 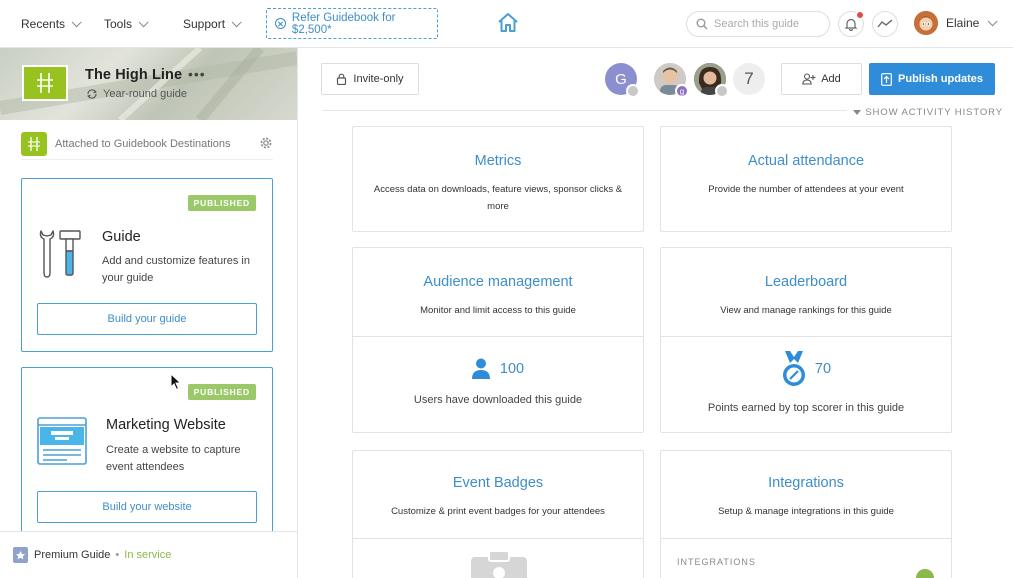 I want to click on tools-icon, so click(x=60, y=254).